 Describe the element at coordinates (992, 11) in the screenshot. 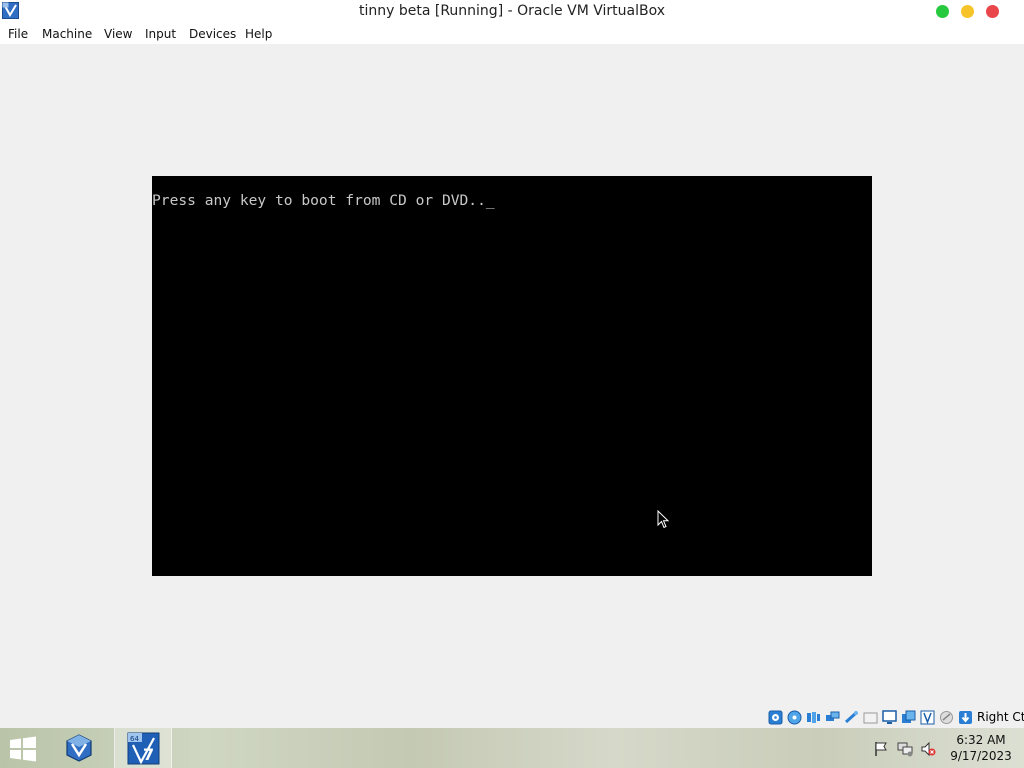

I see `close-button` at that location.